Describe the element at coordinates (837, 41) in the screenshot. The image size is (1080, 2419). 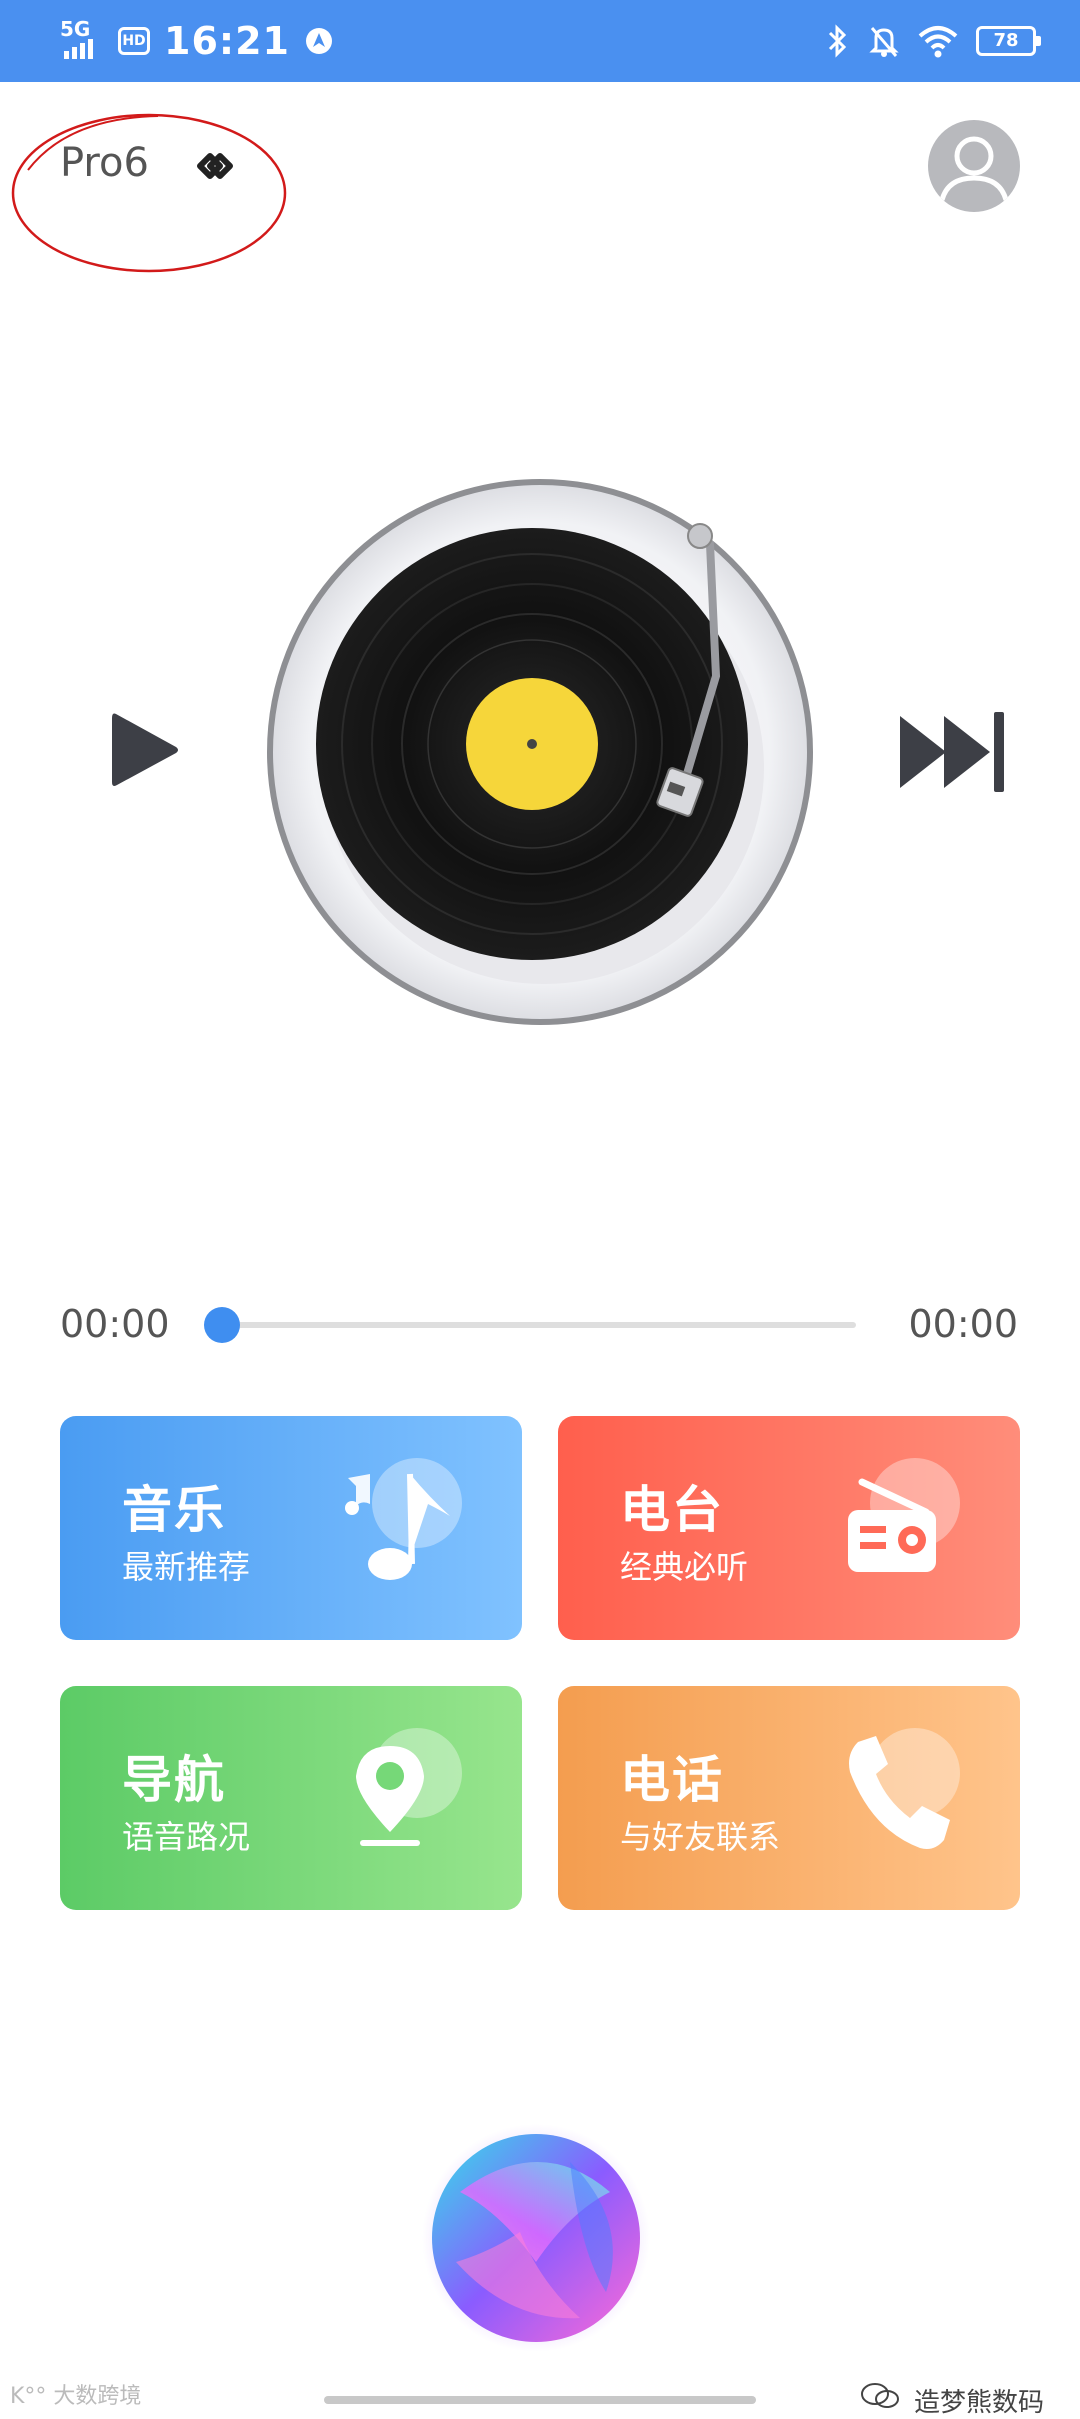
I see `bluetooth-icon` at that location.